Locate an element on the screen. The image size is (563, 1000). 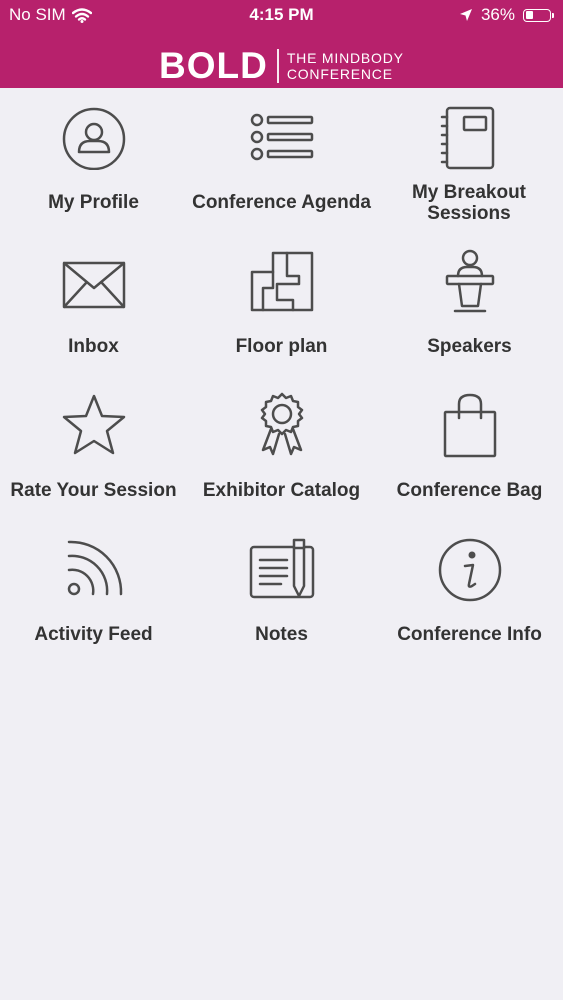
notebook-icon is located at coordinates (467, 138).